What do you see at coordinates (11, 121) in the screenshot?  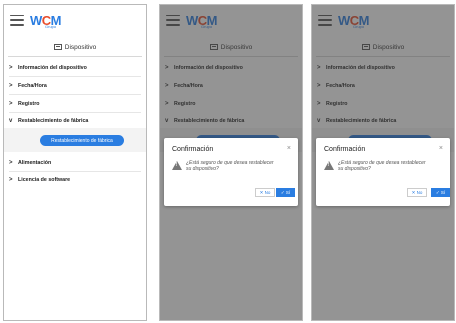 I see `chevron-down-icon: v` at bounding box center [11, 121].